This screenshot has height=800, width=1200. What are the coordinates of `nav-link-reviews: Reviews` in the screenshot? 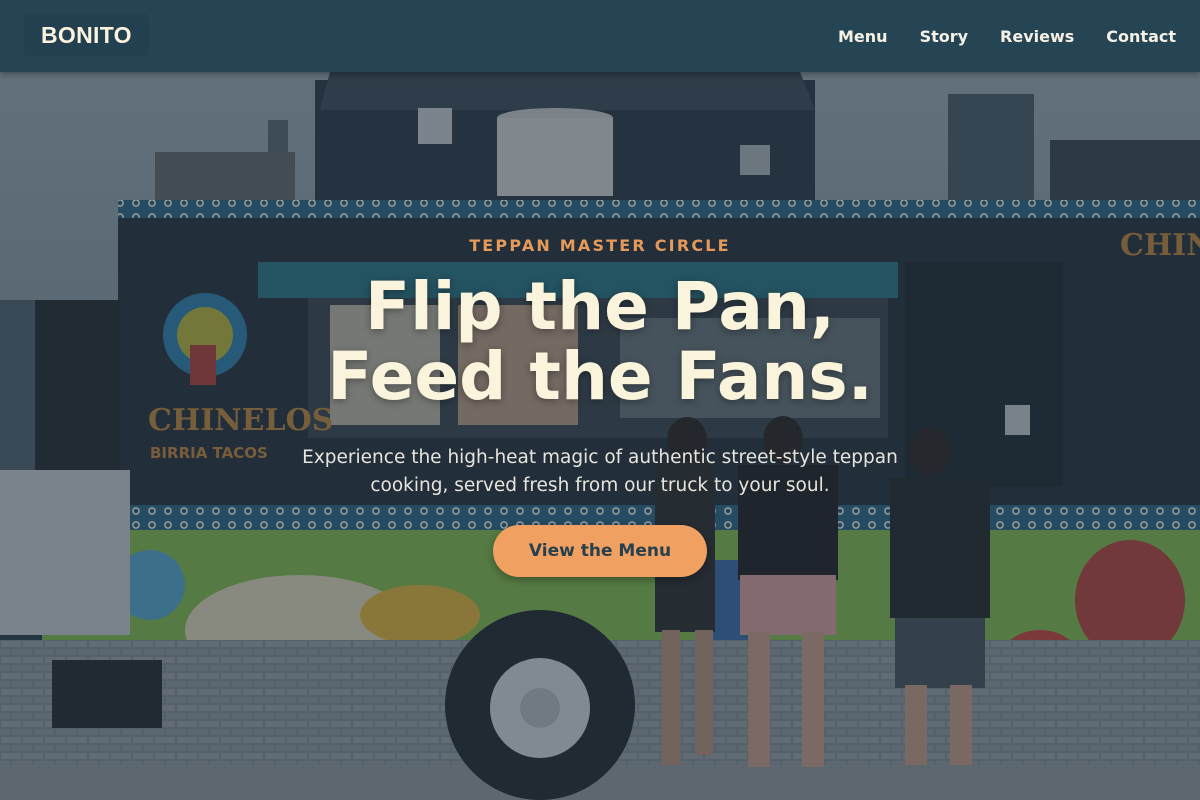 It's located at (1037, 36).